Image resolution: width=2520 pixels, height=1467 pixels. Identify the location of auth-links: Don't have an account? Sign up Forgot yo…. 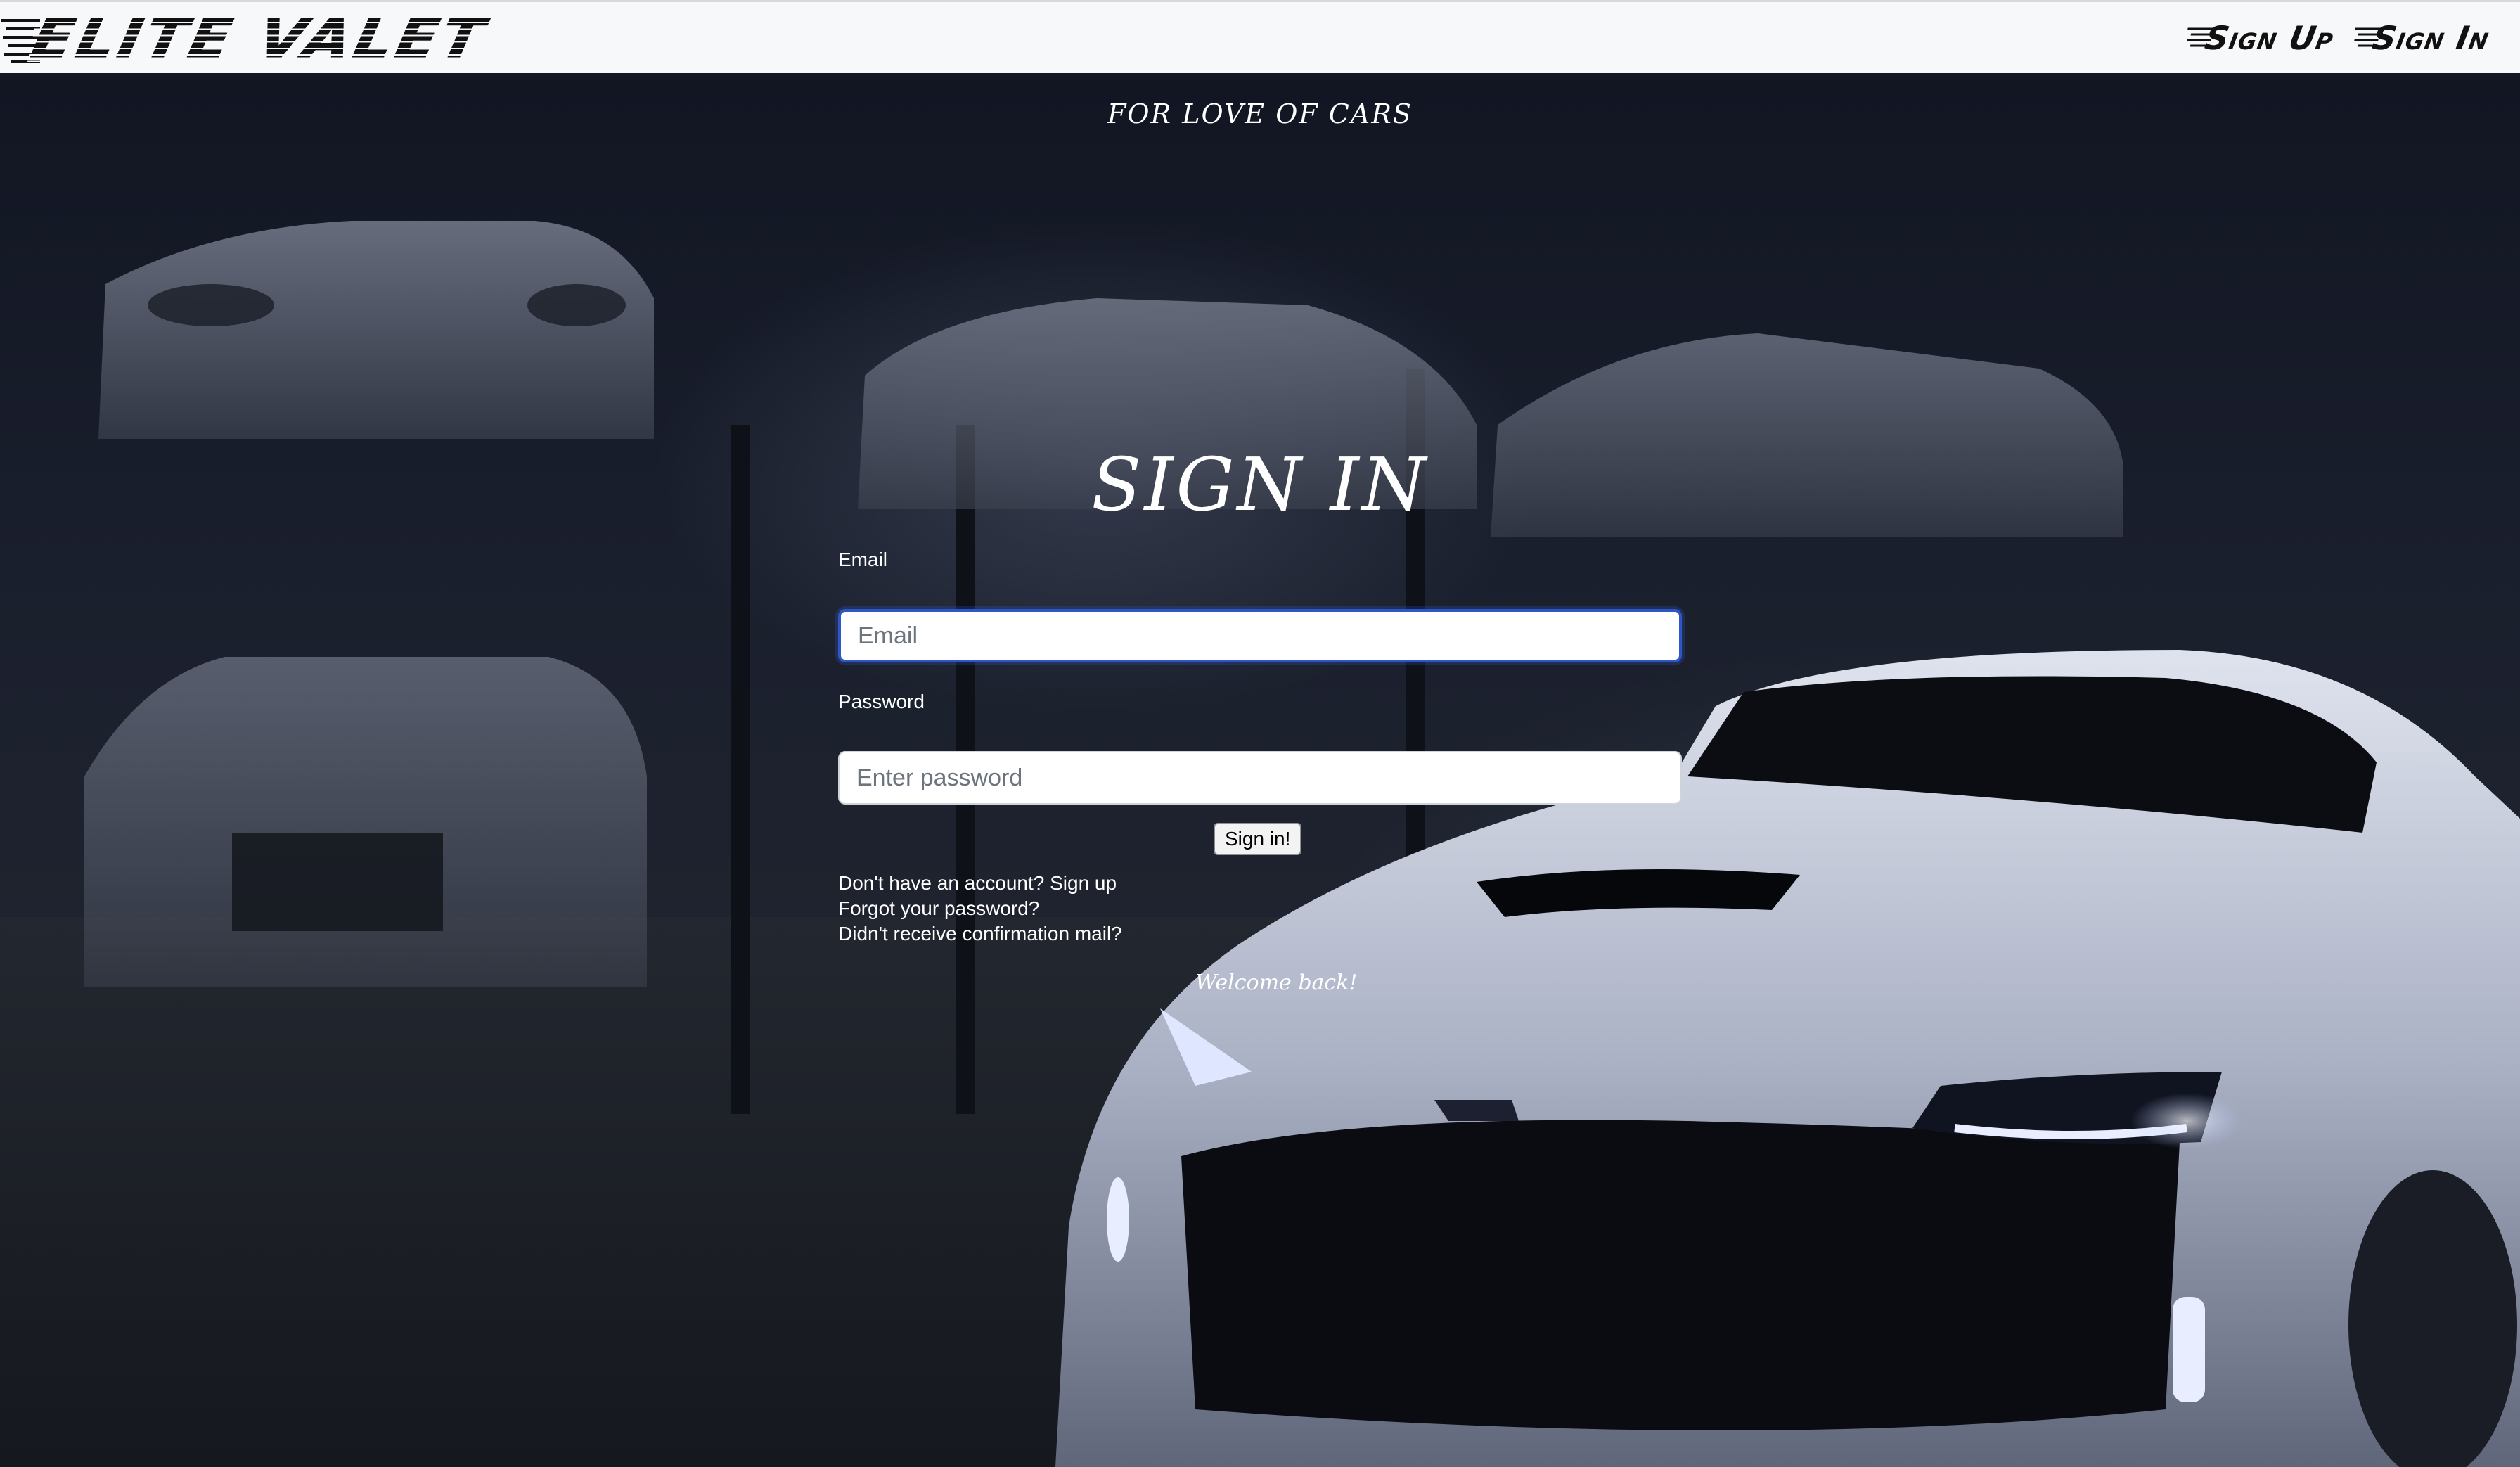
(980, 909).